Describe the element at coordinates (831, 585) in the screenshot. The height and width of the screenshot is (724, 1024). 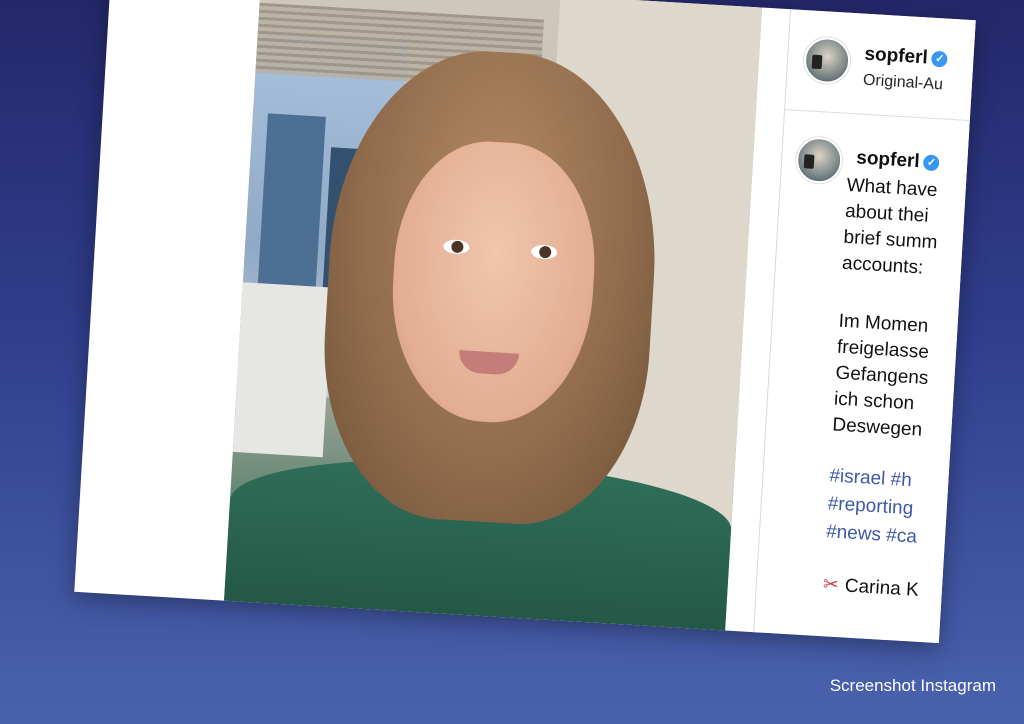
I see `scissors-icon: ✂` at that location.